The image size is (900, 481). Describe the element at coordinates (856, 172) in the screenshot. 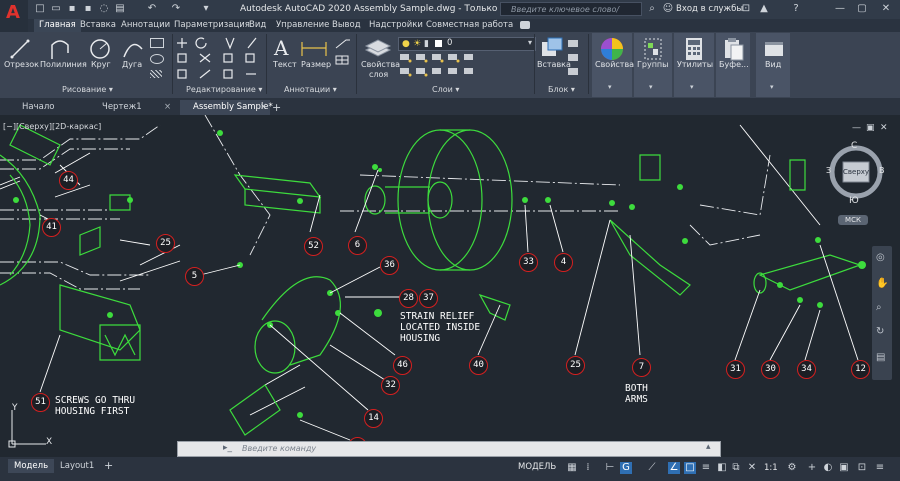

I see `viewcube-top-face: Сверху` at that location.